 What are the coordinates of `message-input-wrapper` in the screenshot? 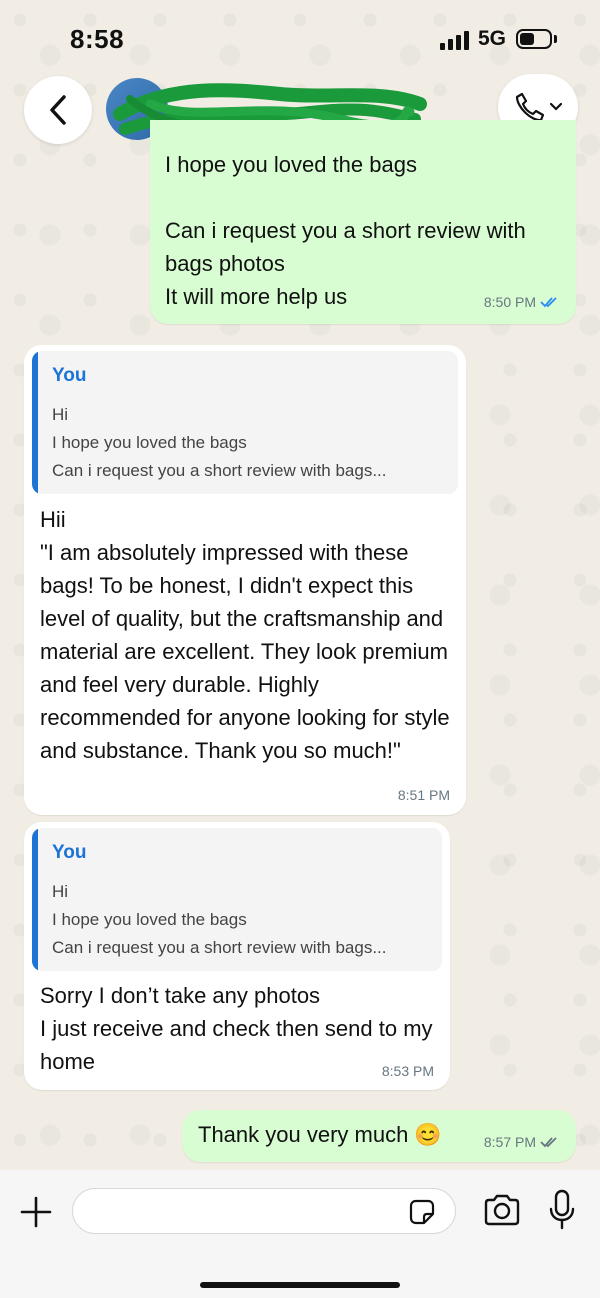 It's located at (264, 1211).